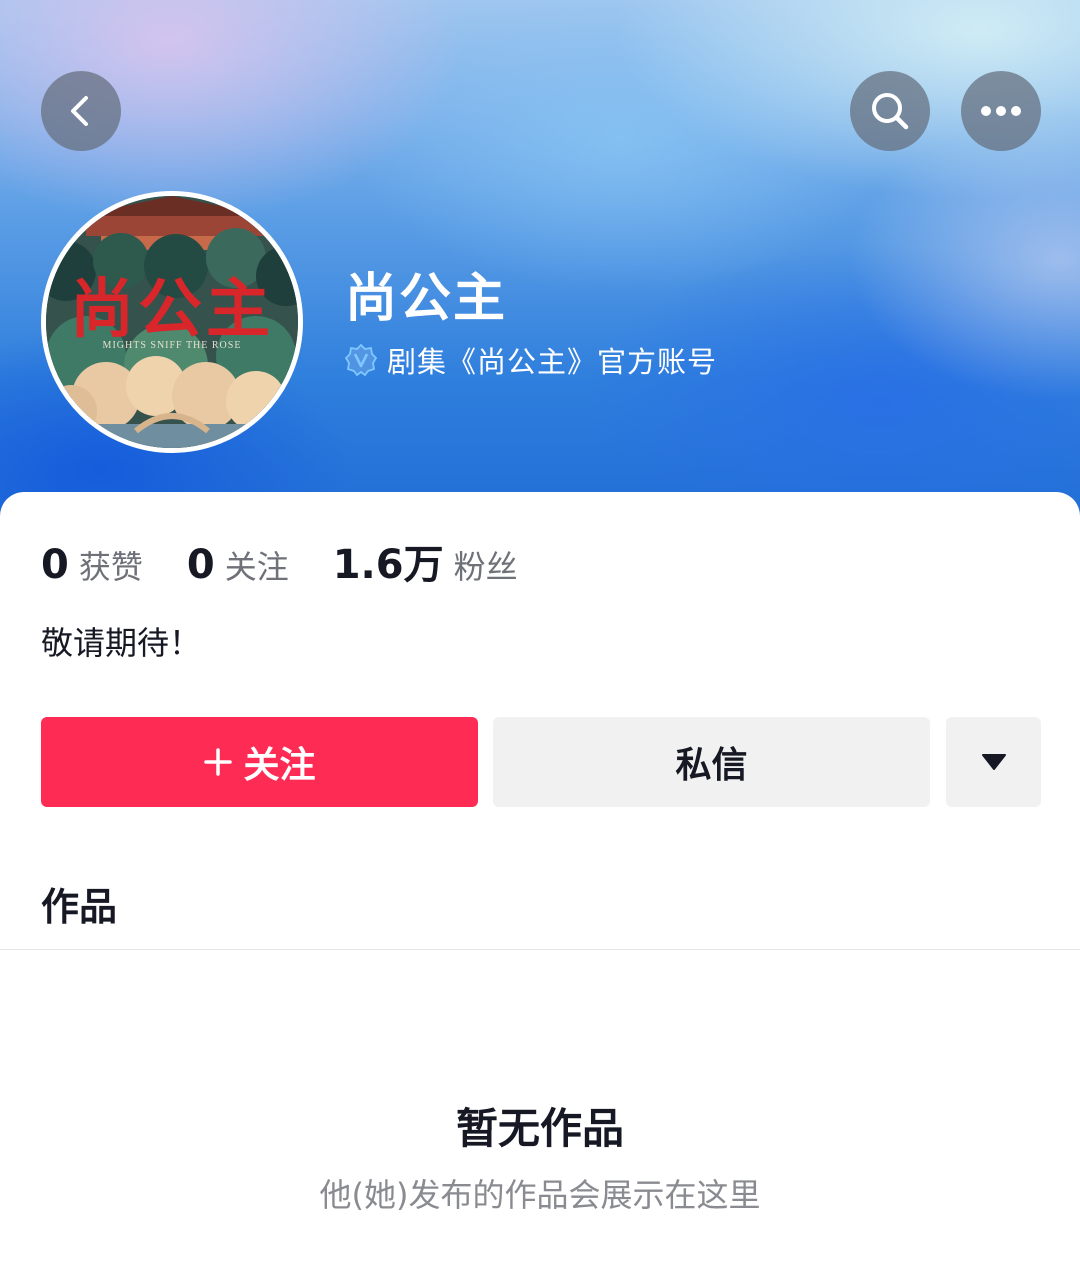  Describe the element at coordinates (121, 643) in the screenshot. I see `profile-bio: 敬请期待！` at that location.